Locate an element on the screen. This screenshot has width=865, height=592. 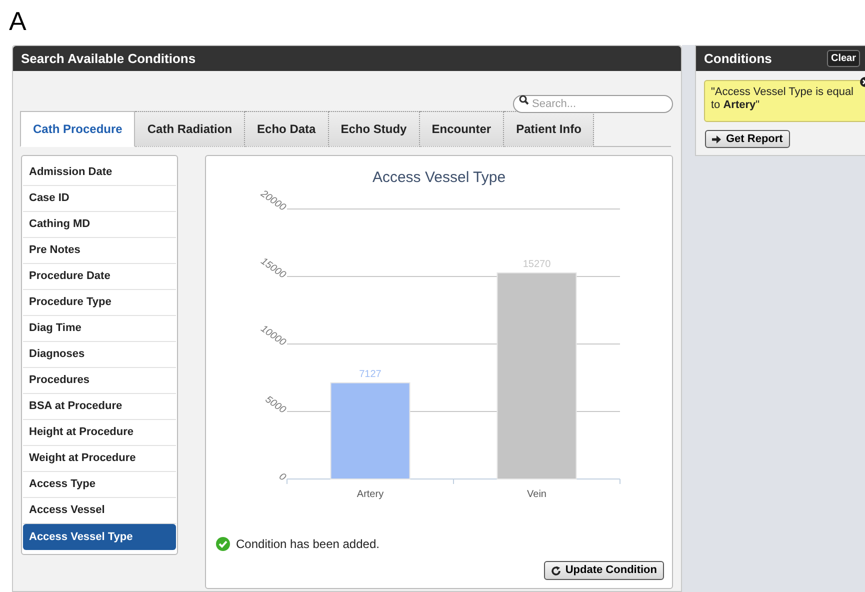
field-list-item: Case ID is located at coordinates (99, 199).